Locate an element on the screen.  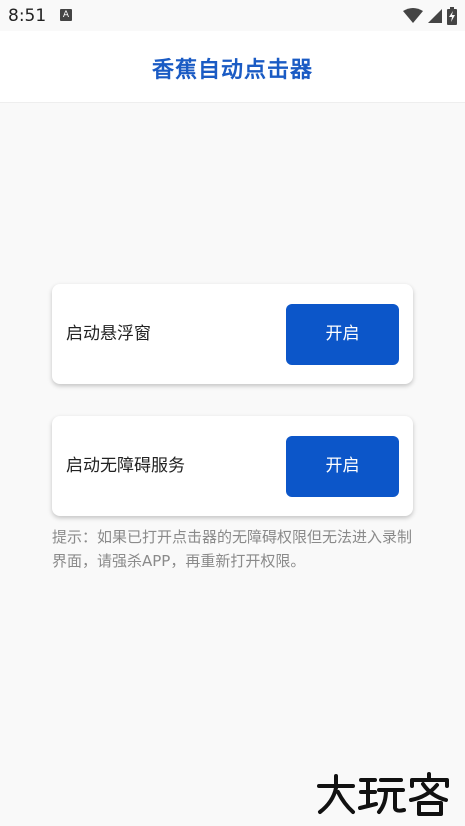
status-icons is located at coordinates (430, 16).